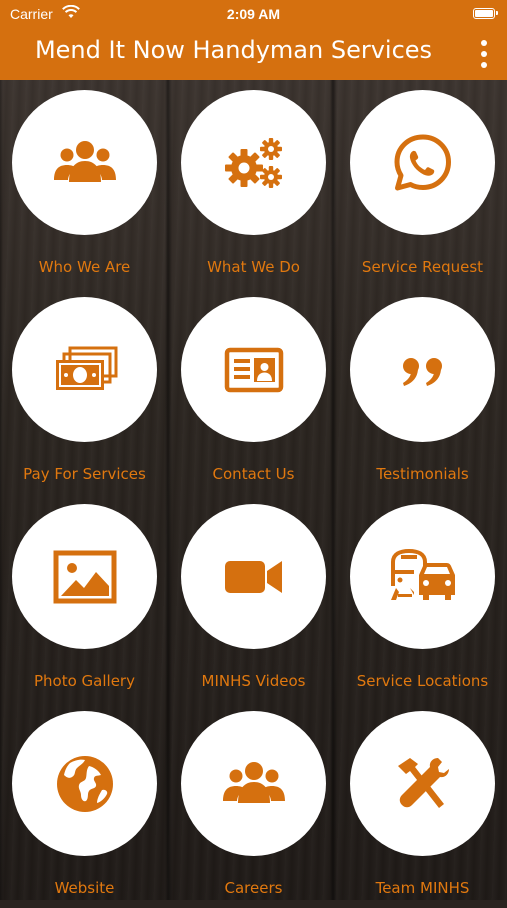 This screenshot has width=507, height=908. I want to click on more-vertical-icon, so click(484, 54).